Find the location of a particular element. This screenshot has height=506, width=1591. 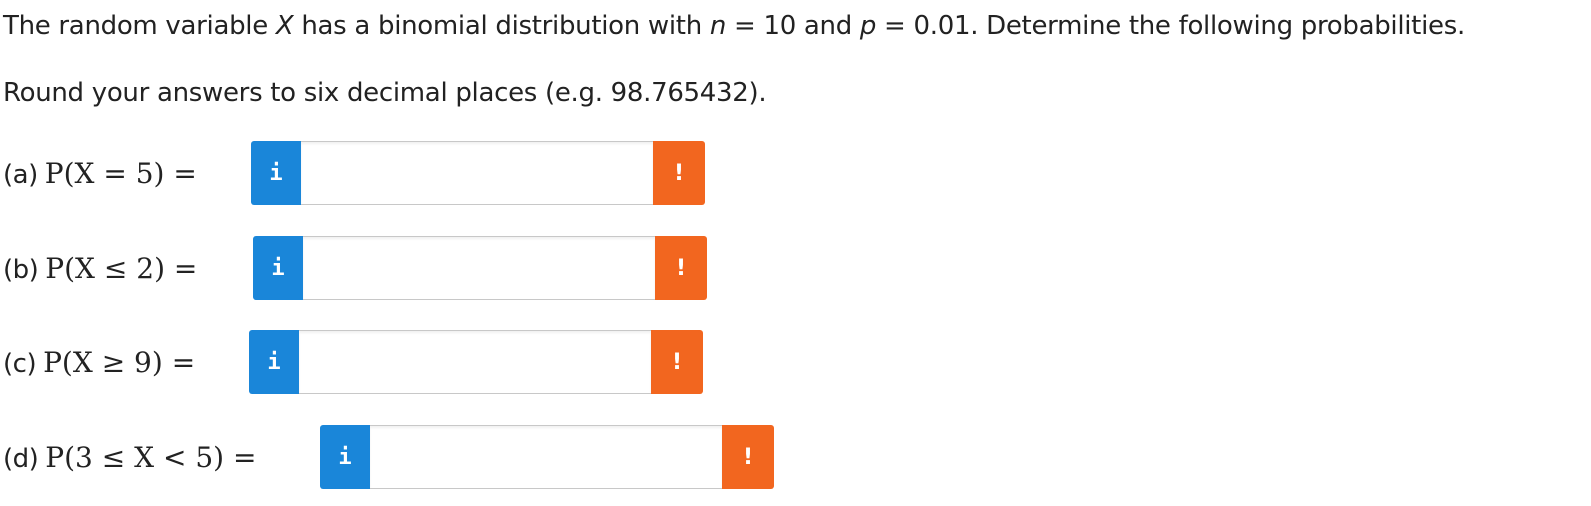

question-a-label: (a) P(X = 5) = is located at coordinates (100, 173).